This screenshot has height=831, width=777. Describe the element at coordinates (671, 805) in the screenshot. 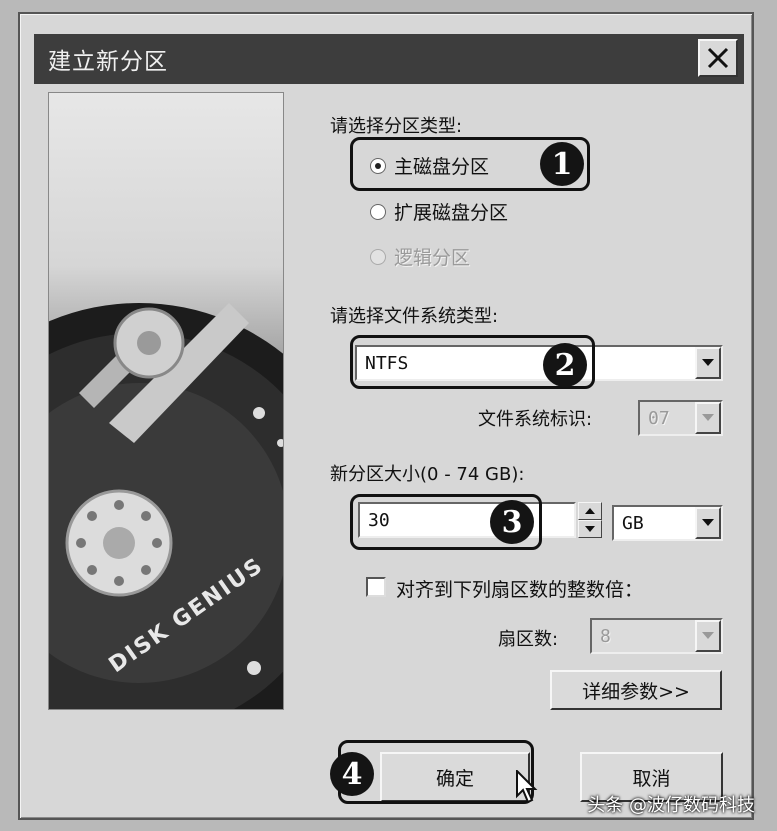

I see `watermark-text: 头条 @波仔数码科技` at that location.